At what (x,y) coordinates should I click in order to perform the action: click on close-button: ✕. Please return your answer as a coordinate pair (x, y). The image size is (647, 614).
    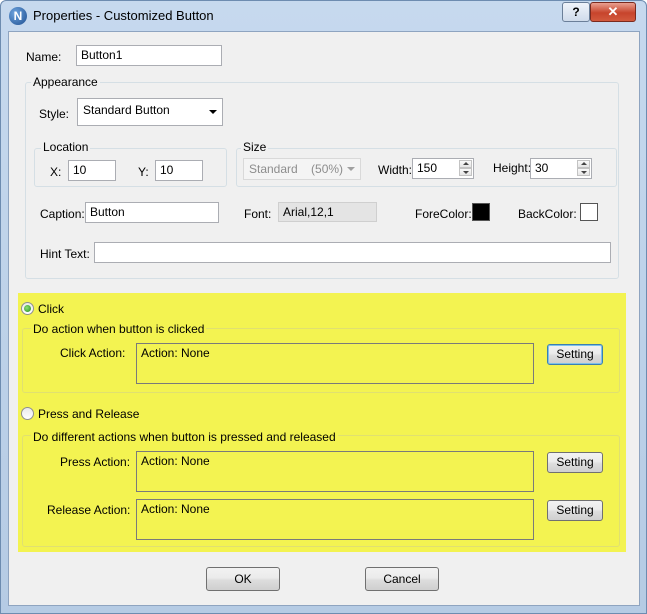
    Looking at the image, I should click on (613, 12).